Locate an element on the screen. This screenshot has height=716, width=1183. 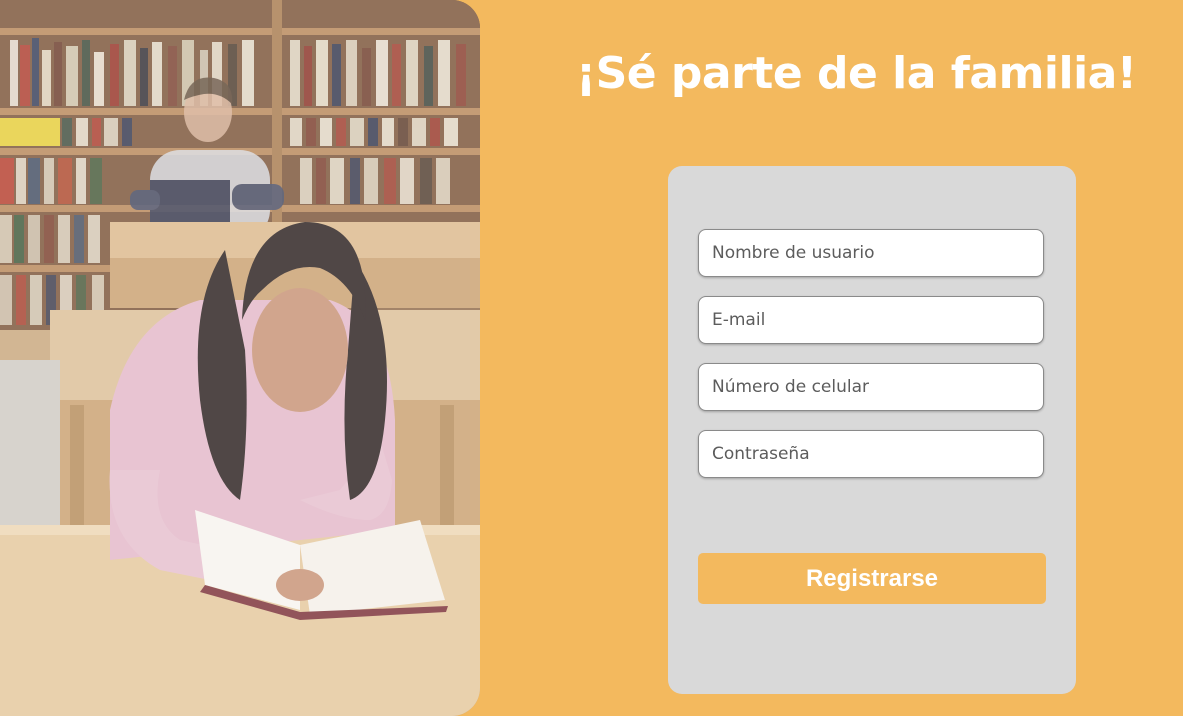
email-input is located at coordinates (871, 320).